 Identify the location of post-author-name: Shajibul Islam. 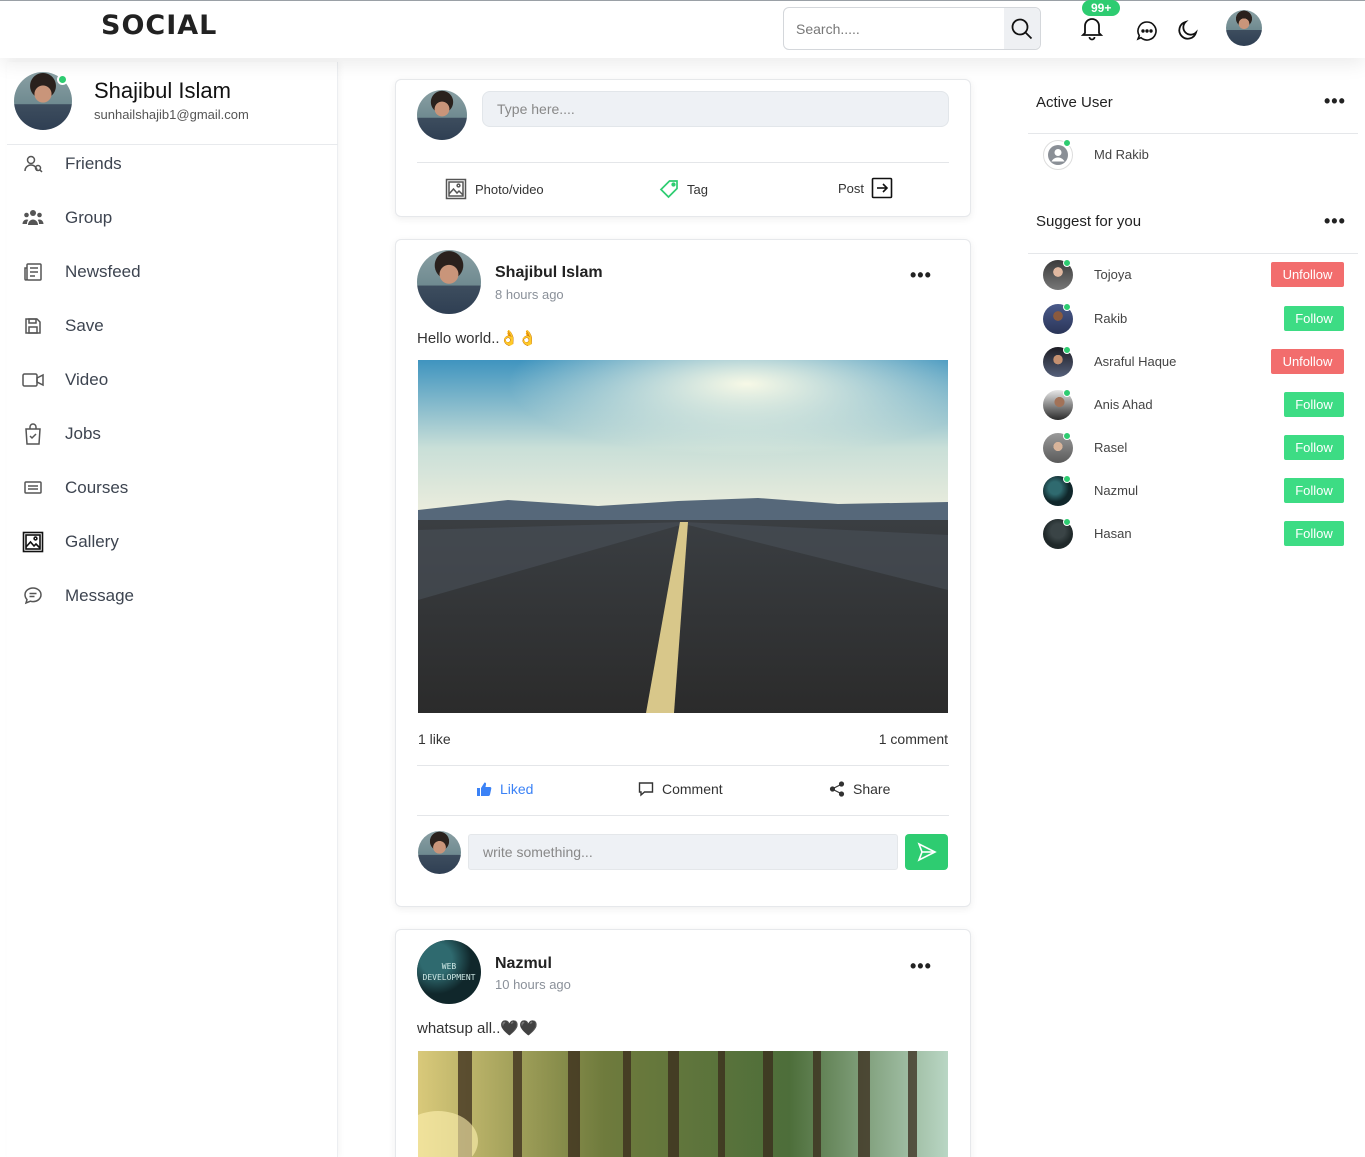
(549, 273).